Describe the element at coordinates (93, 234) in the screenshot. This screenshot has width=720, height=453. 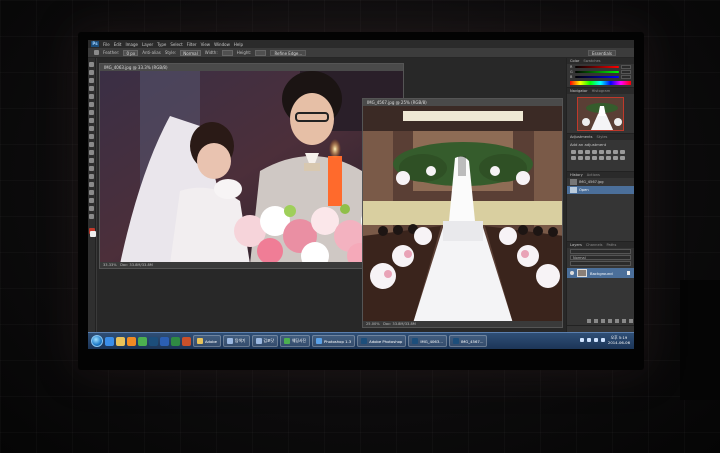
I see `background-color-swatch` at that location.